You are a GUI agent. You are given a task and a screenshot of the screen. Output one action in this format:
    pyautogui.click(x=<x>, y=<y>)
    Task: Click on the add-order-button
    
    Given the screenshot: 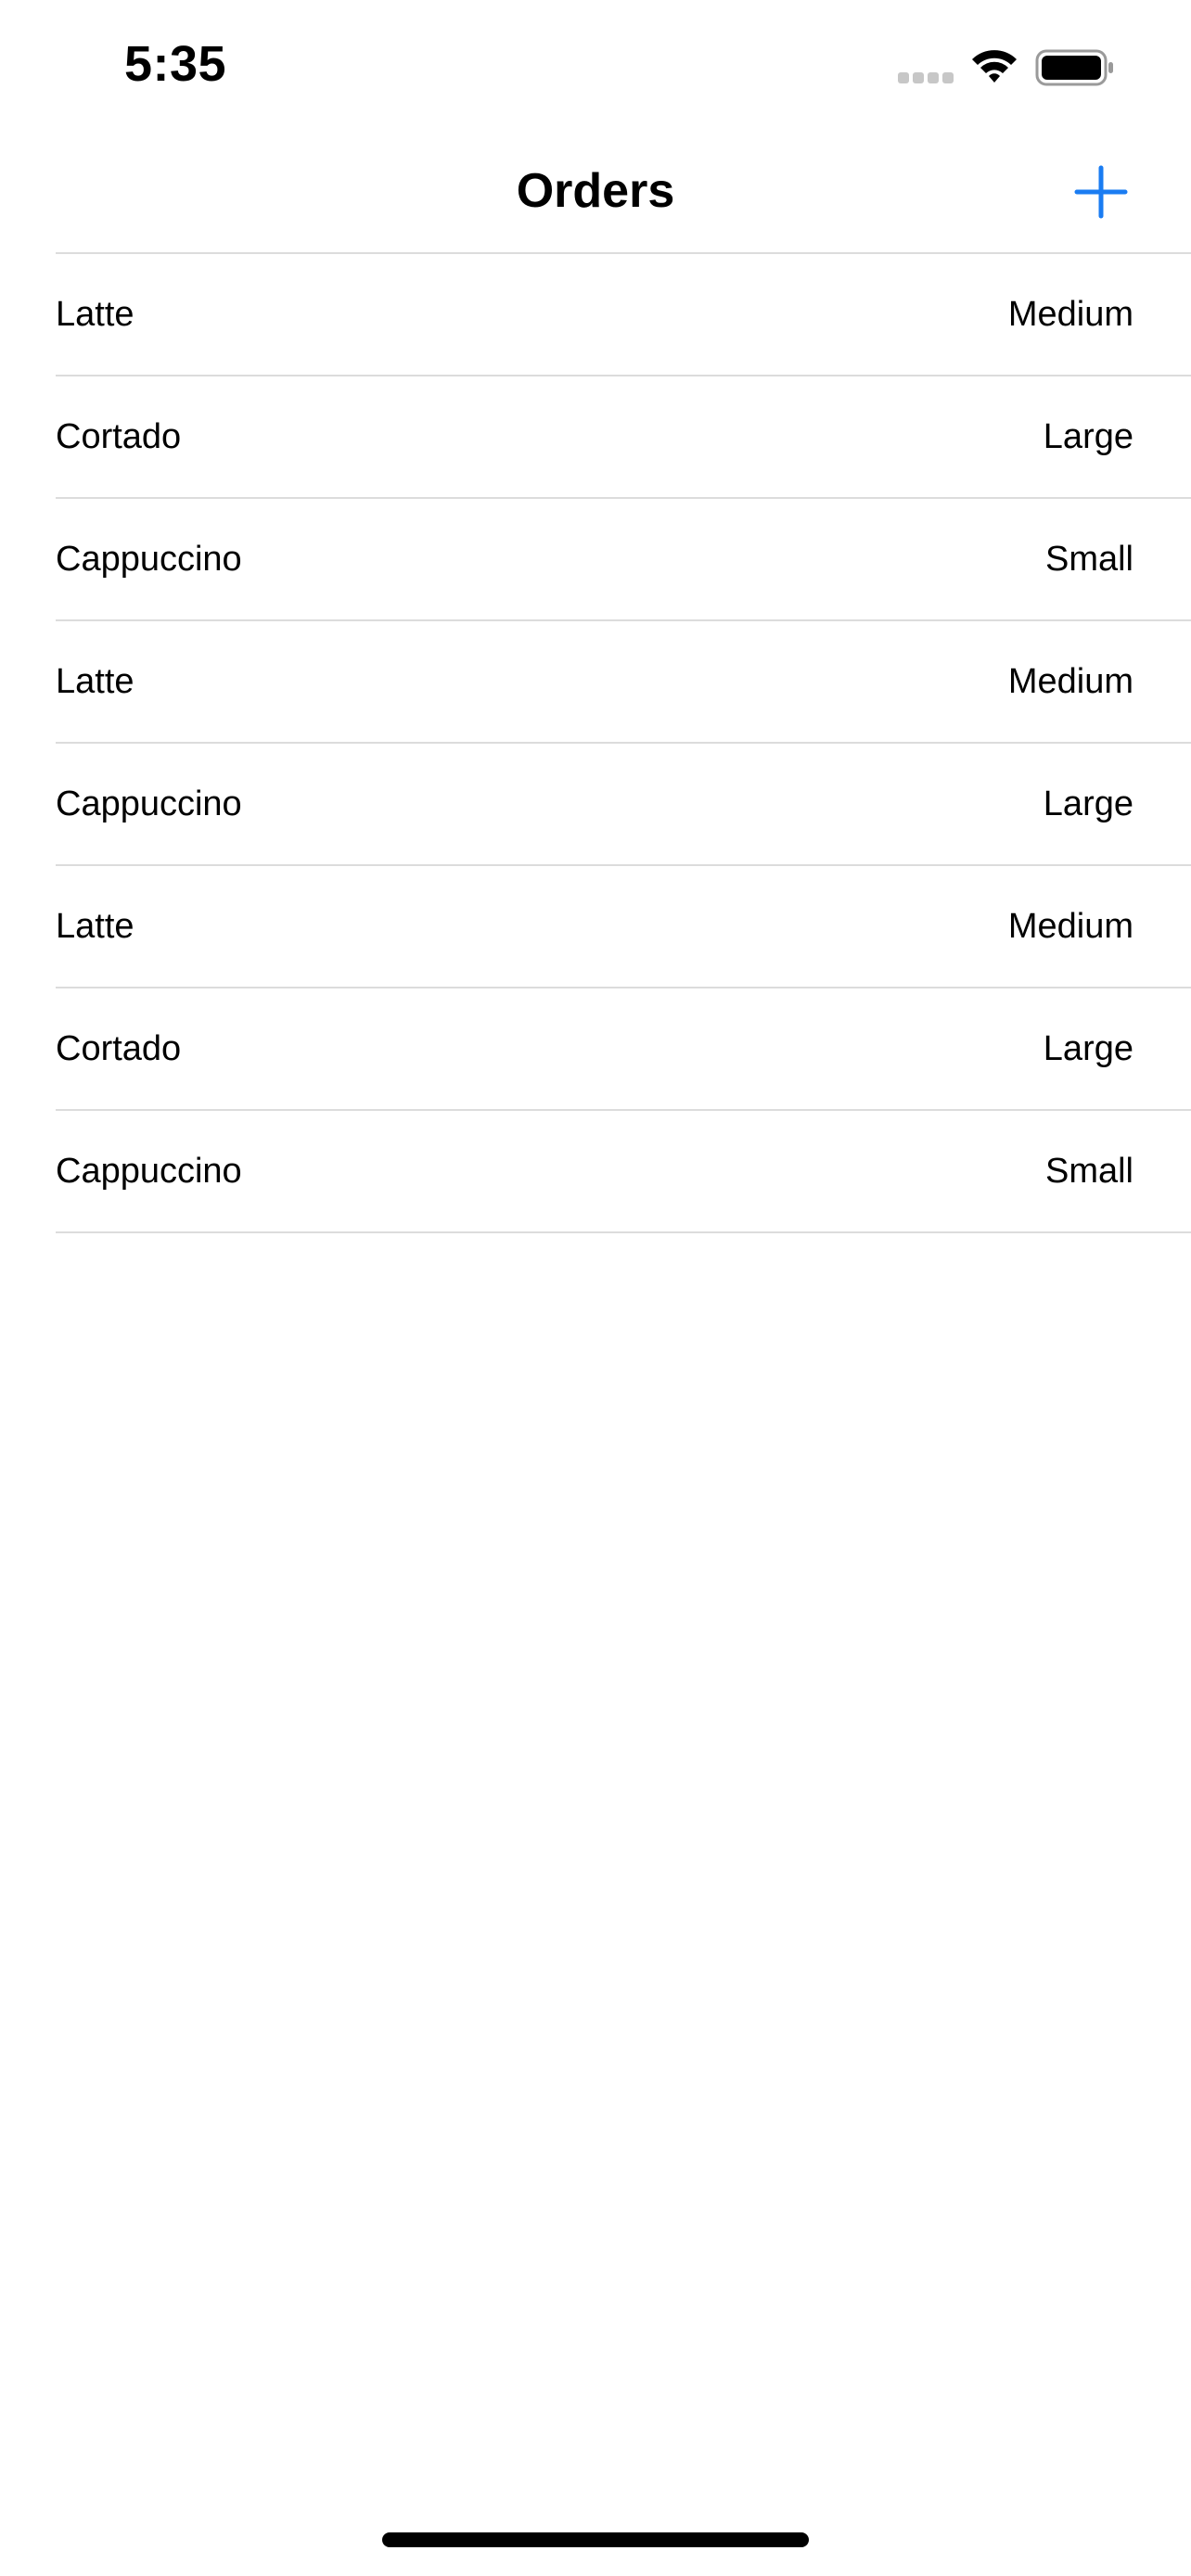 What is the action you would take?
    pyautogui.click(x=1101, y=192)
    